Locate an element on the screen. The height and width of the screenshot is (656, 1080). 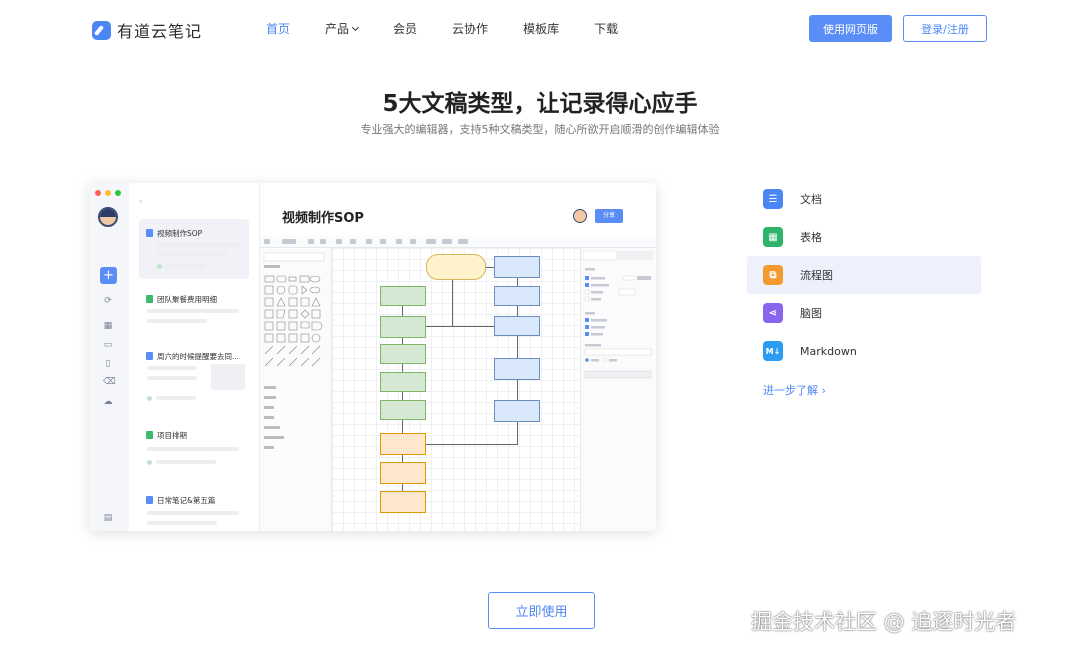
use-now-button: 立即使用 is located at coordinates (541, 610).